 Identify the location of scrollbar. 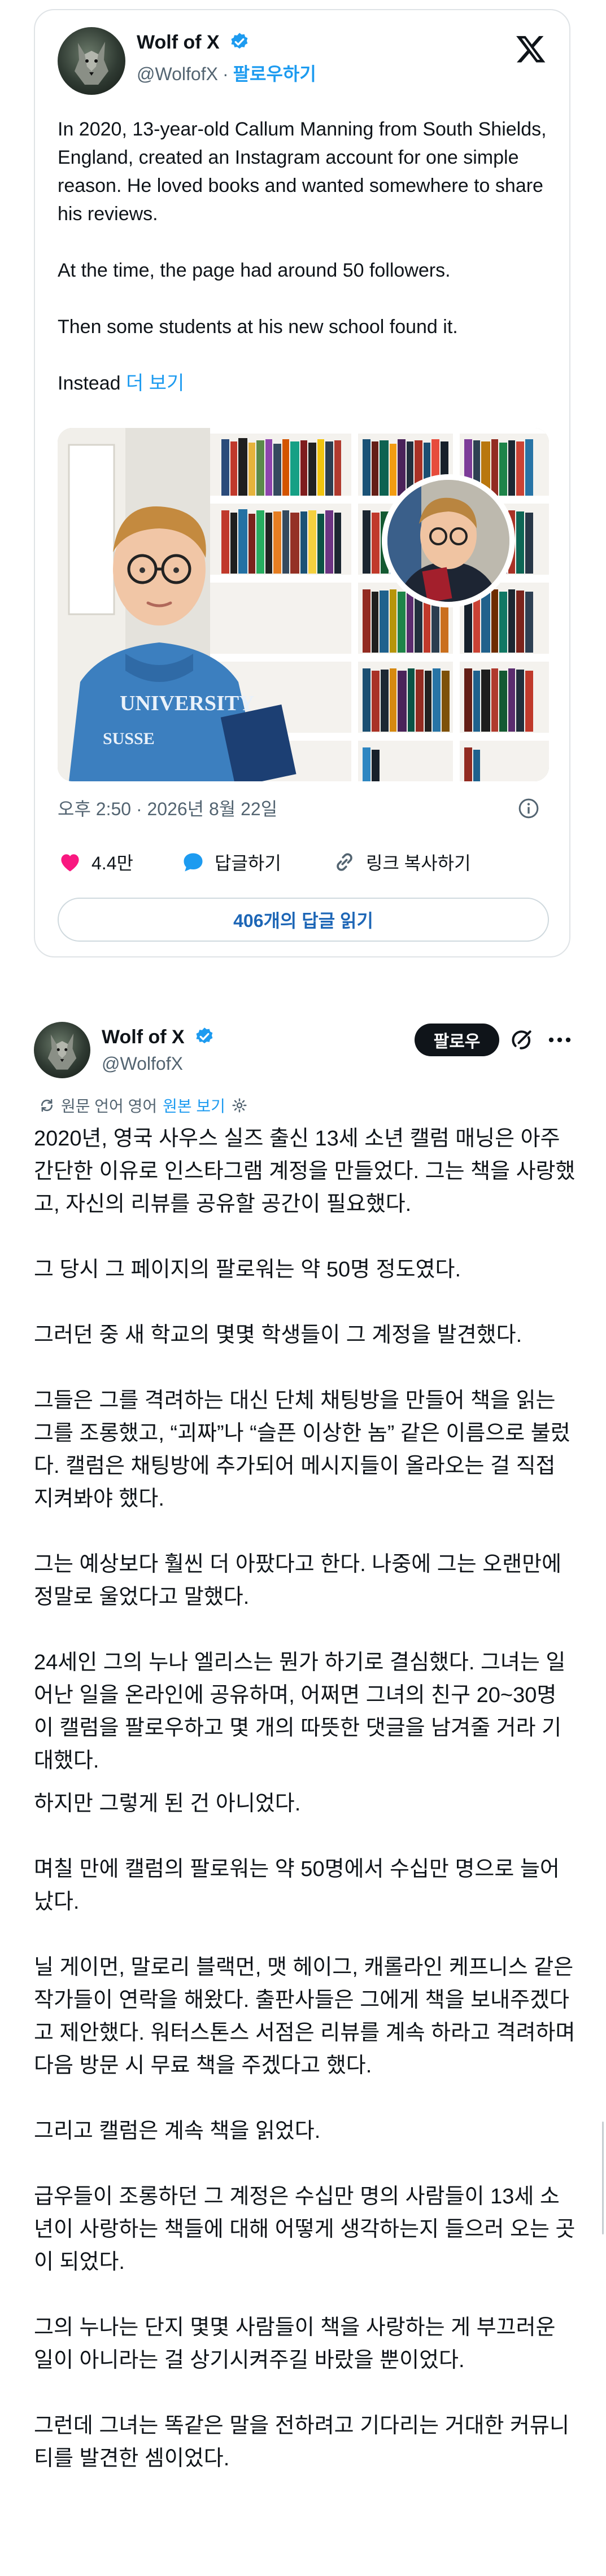
(603, 2178).